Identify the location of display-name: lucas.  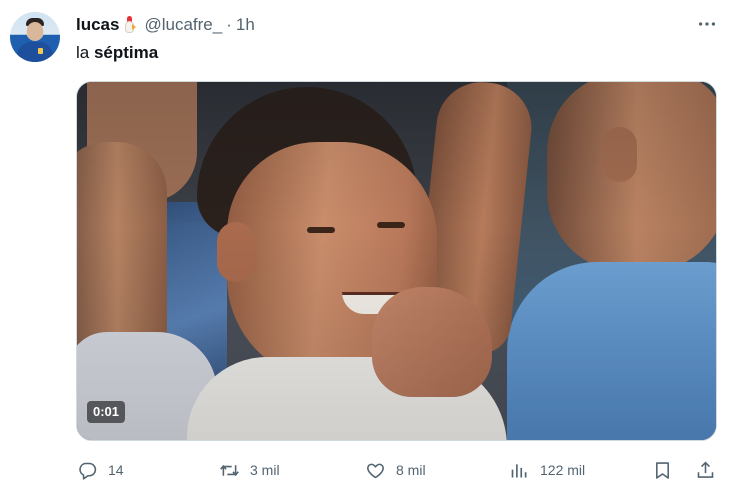
(97, 25).